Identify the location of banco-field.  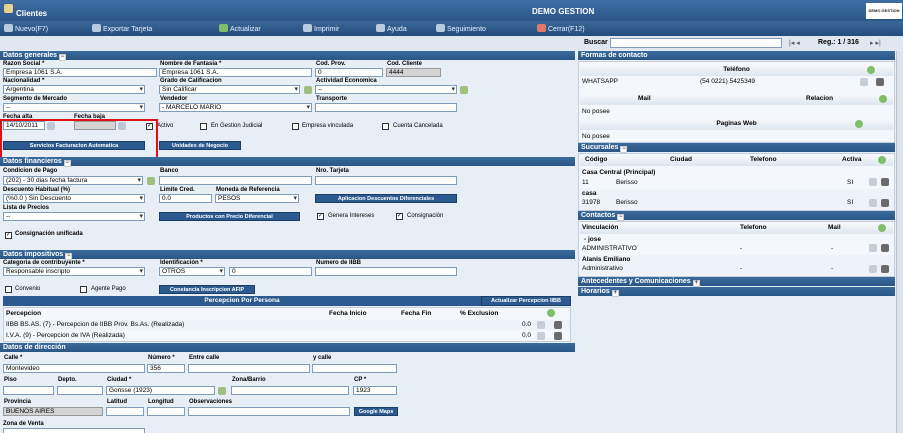
(235, 180).